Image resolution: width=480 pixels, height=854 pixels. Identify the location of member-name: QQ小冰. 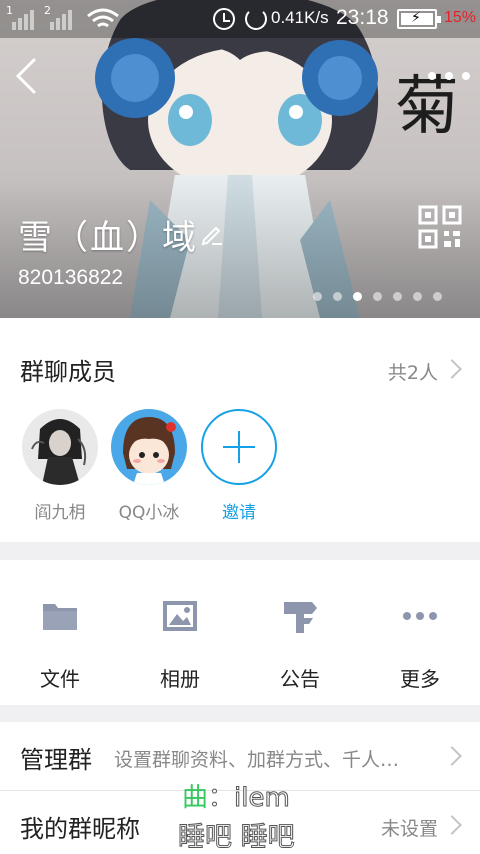
(149, 513).